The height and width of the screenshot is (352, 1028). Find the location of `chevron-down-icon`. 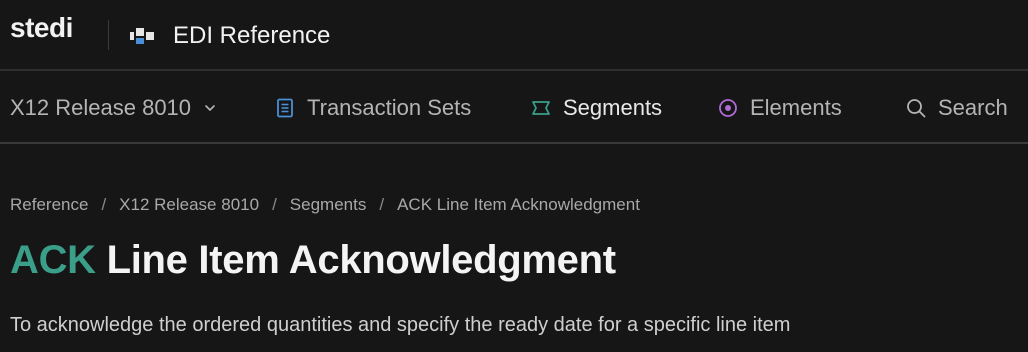

chevron-down-icon is located at coordinates (210, 108).